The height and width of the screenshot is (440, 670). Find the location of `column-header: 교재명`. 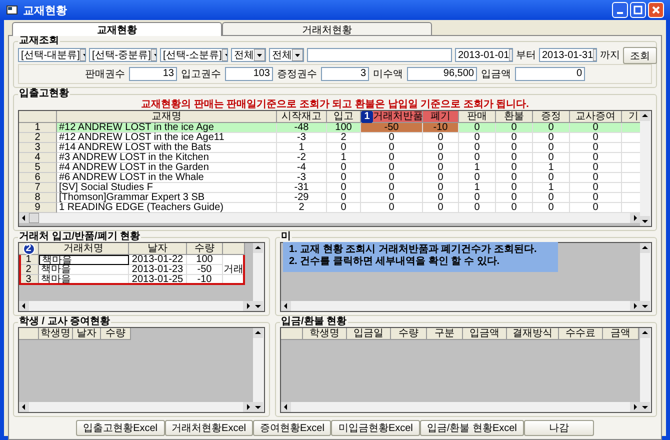

column-header: 교재명 is located at coordinates (167, 117).